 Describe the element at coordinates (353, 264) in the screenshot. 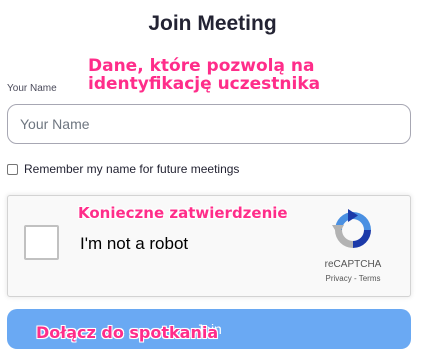

I see `recaptcha-brand: reCAPTCHA` at that location.